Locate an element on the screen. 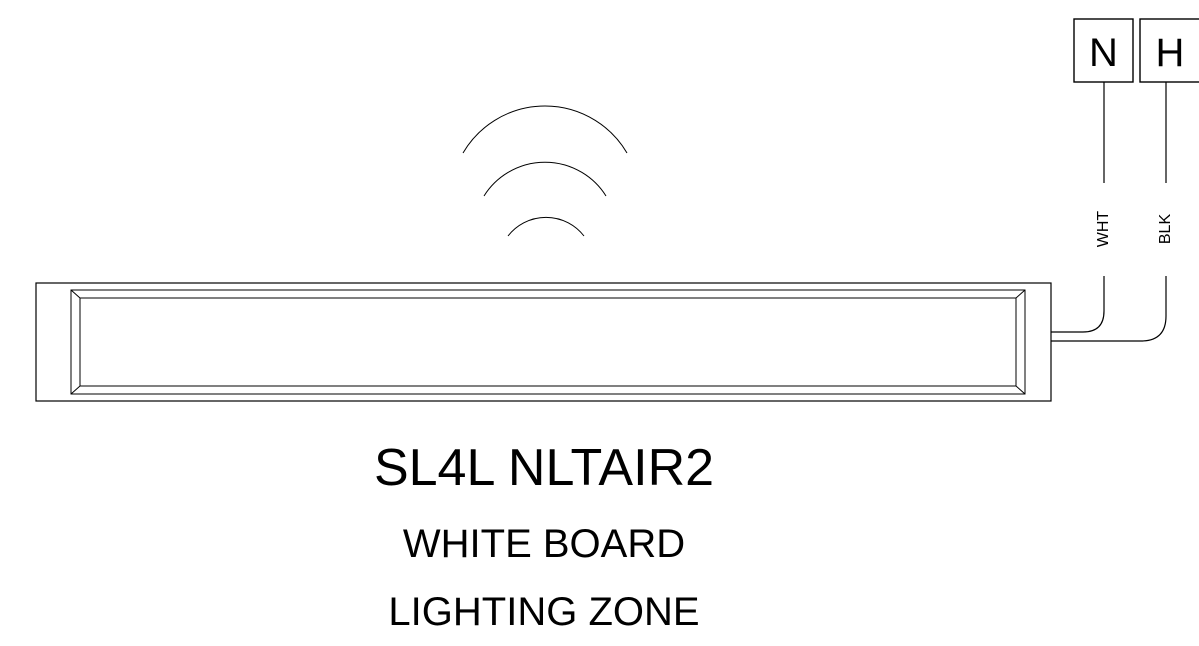 This screenshot has width=1199, height=646. fixture-lens-outer is located at coordinates (548, 342).